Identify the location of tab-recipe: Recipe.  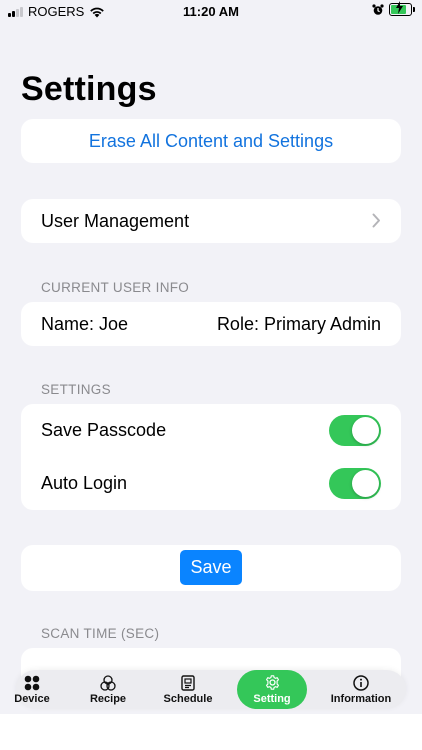
(108, 689).